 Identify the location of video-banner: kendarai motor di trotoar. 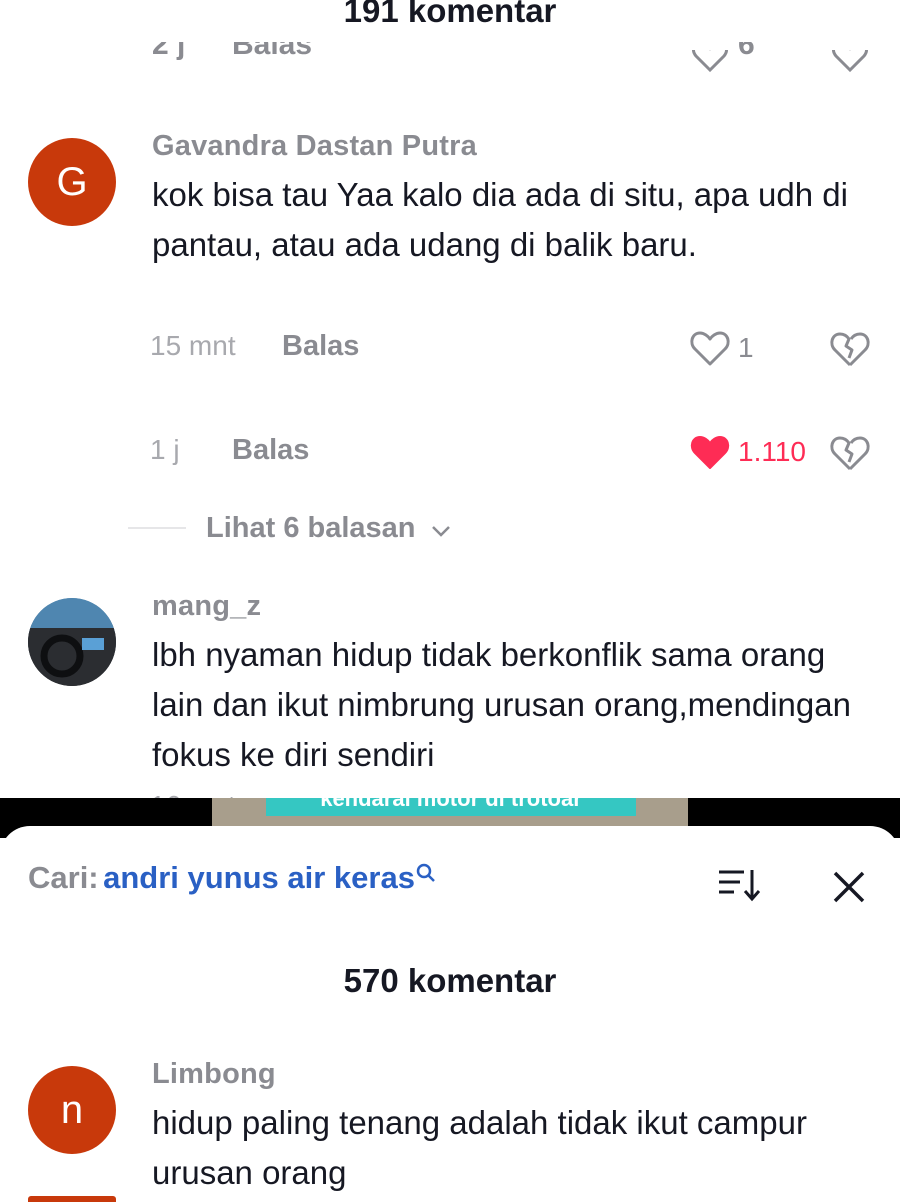
(451, 807).